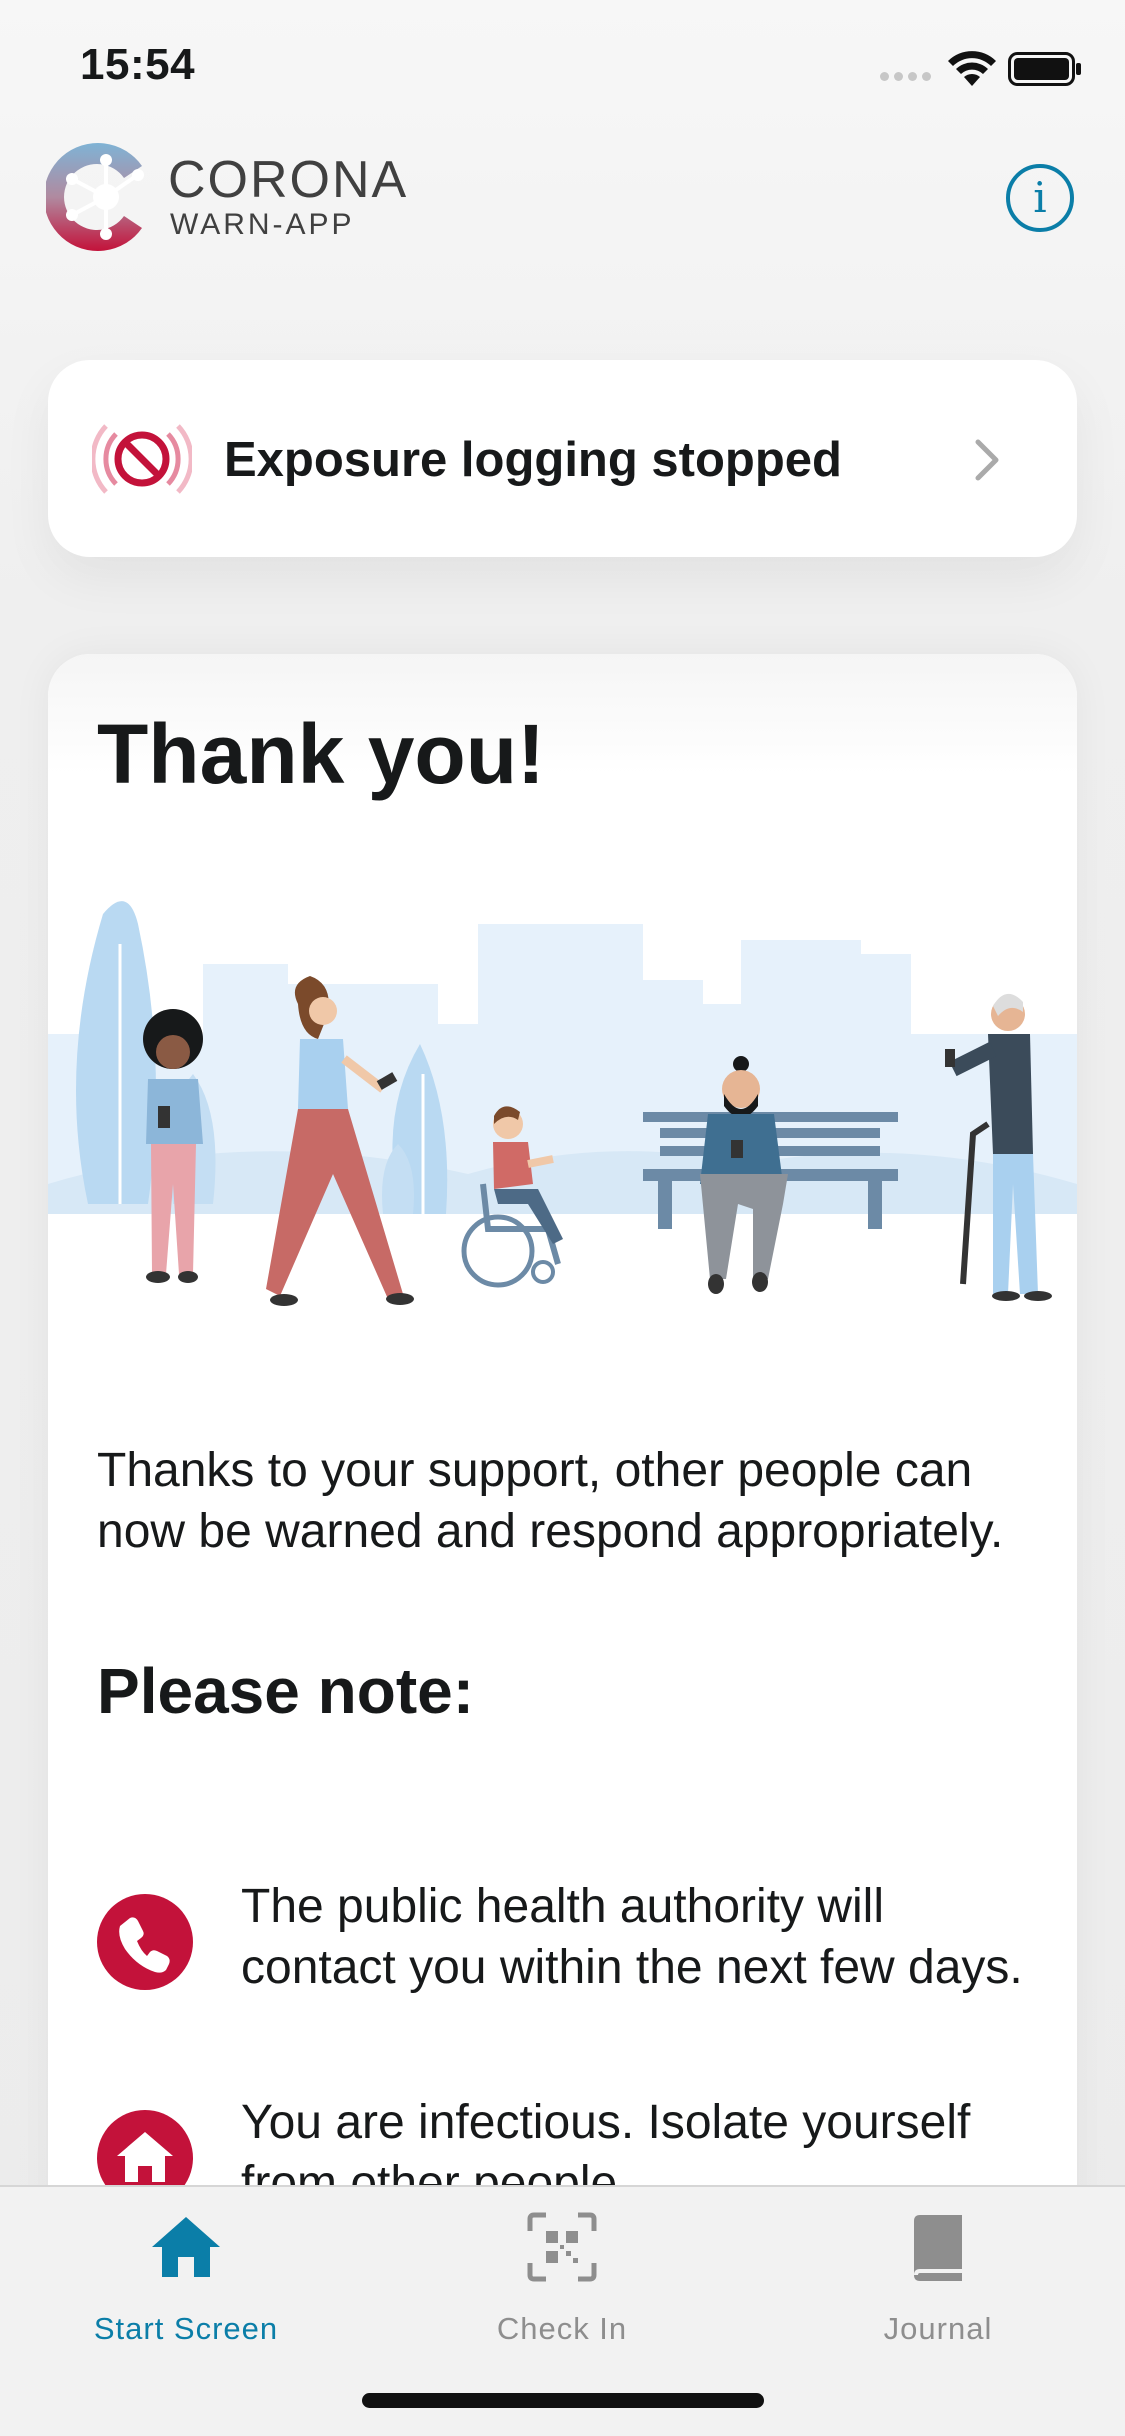 This screenshot has height=2436, width=1125. I want to click on app-logo, so click(95, 197).